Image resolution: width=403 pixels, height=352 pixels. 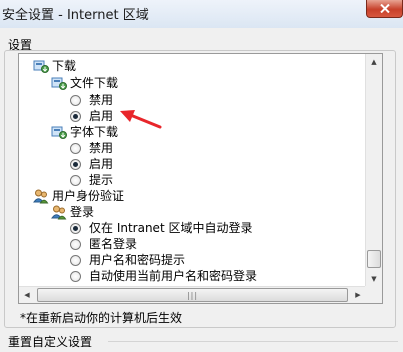 I want to click on title-bar: 安全设置 - Internet 区域, so click(x=201, y=14).